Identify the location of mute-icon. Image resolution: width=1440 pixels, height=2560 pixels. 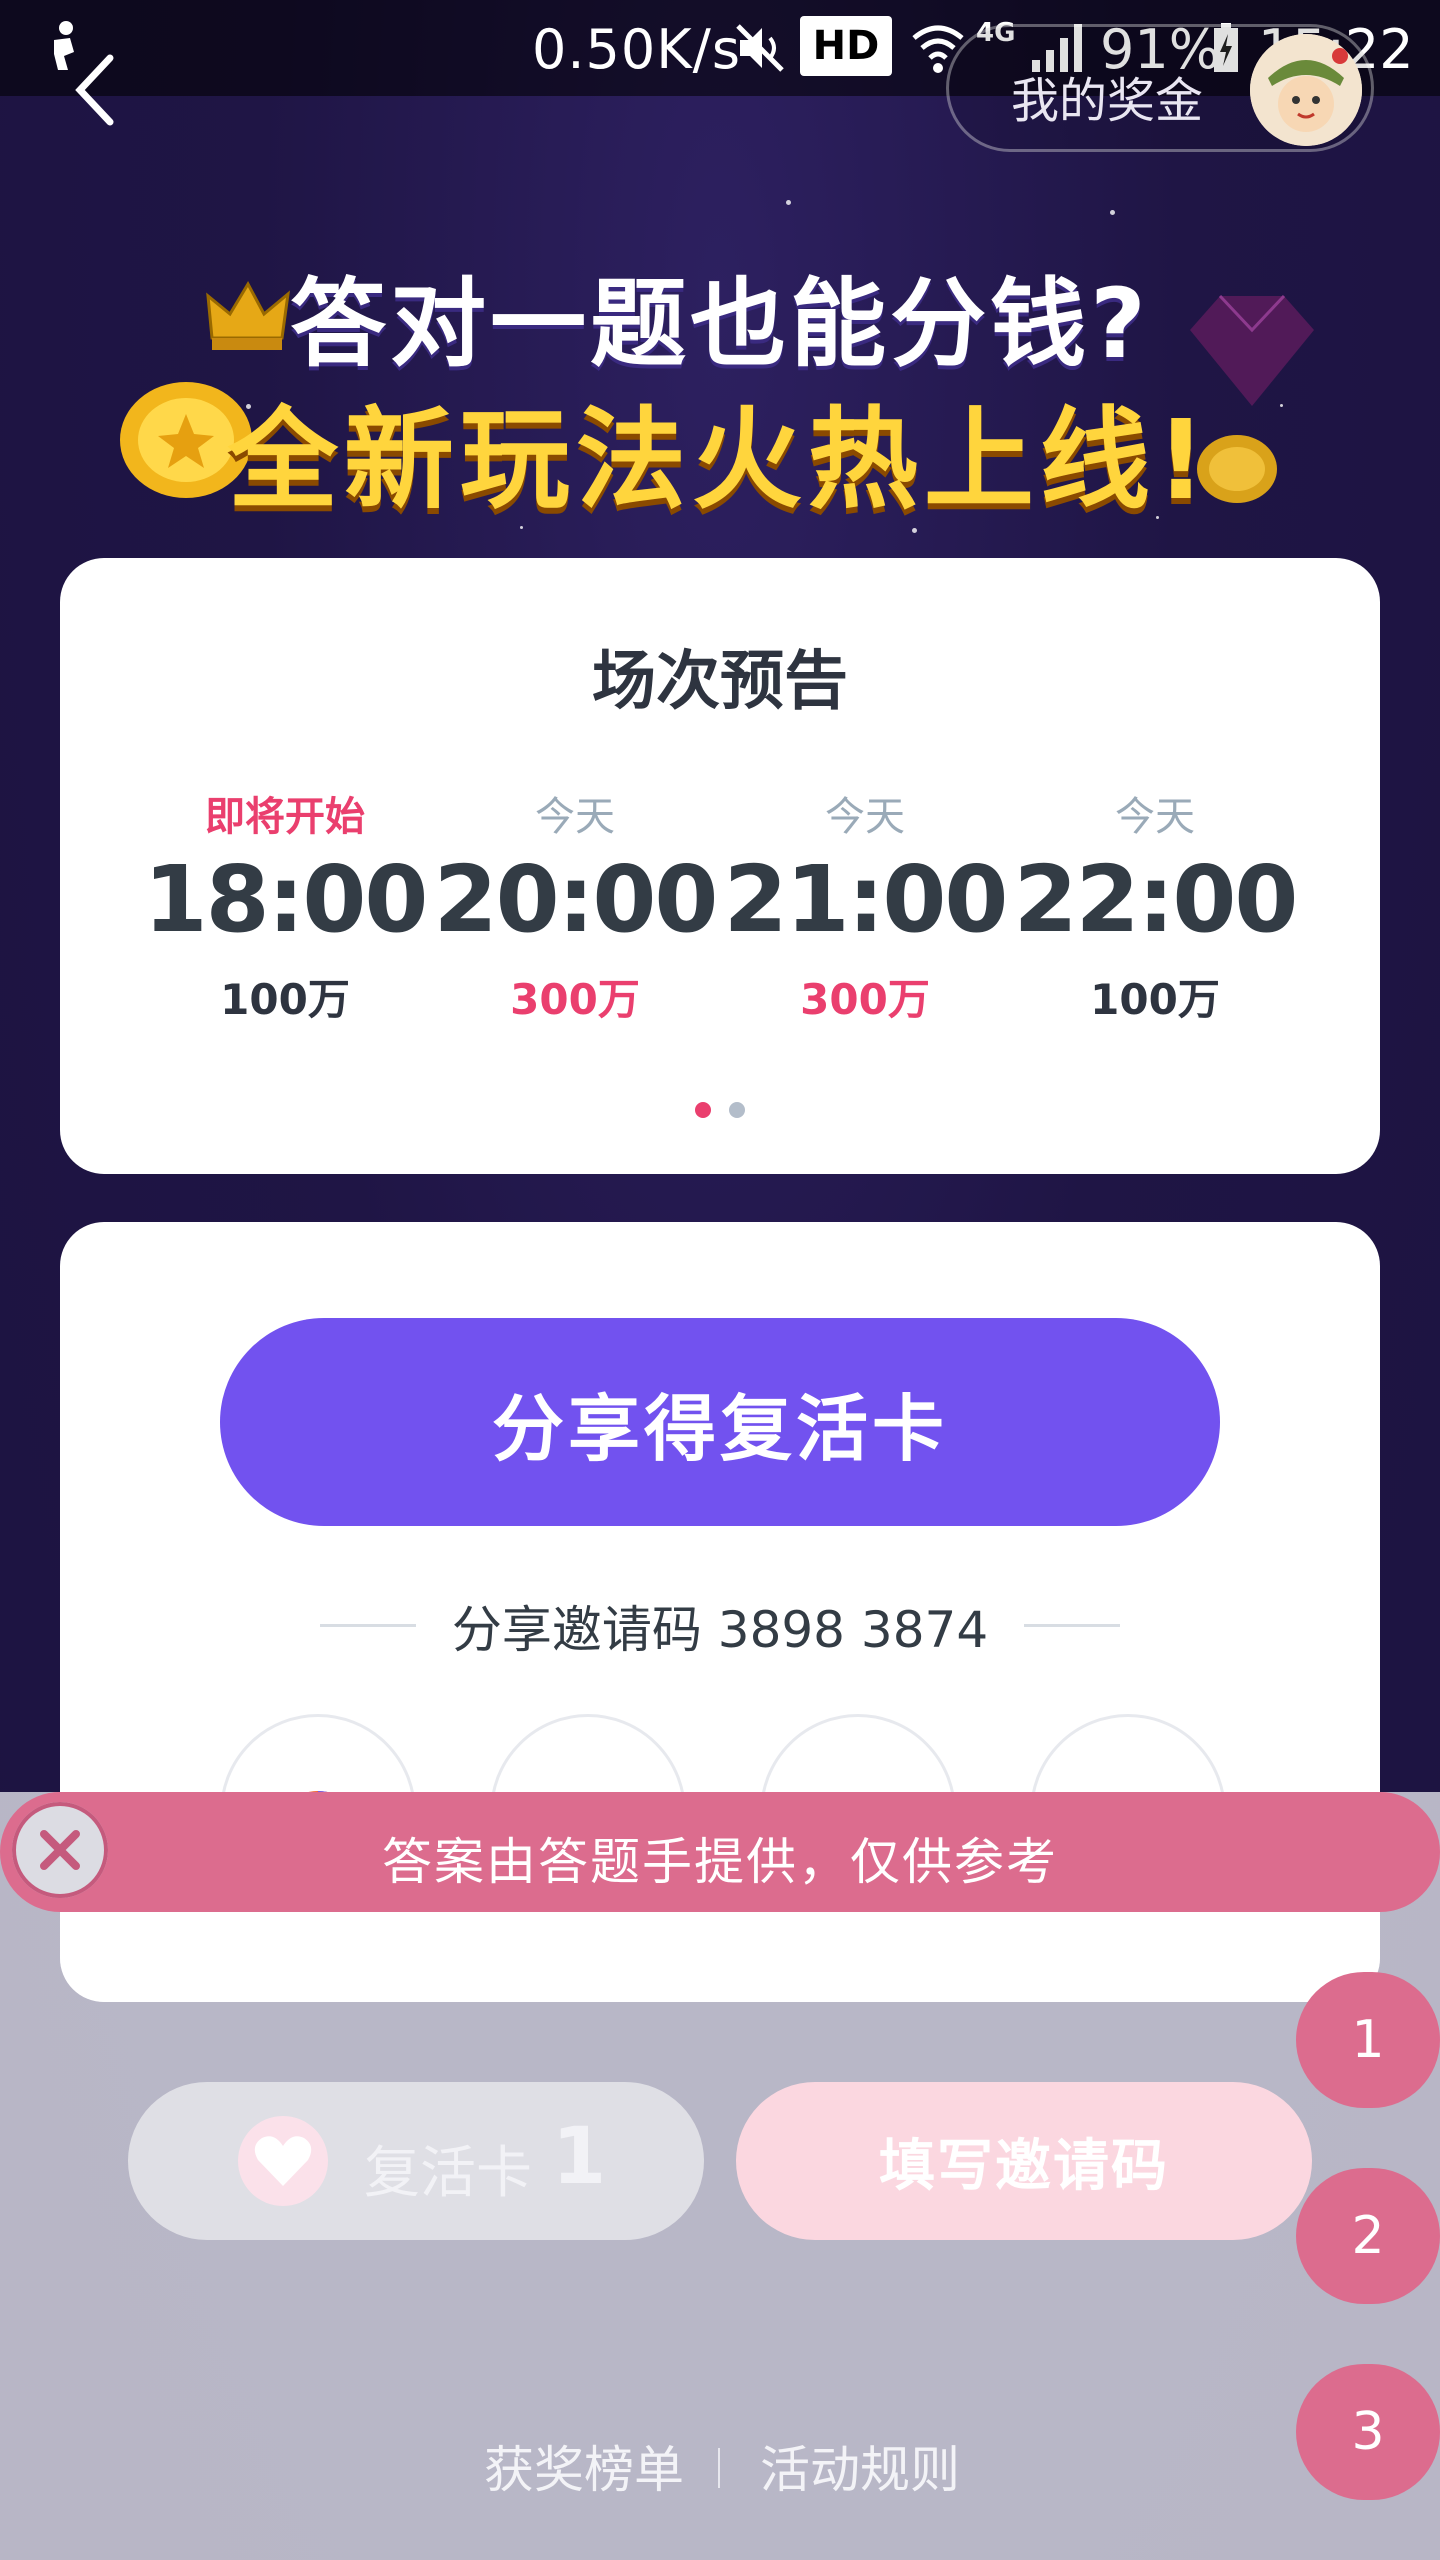
(760, 48).